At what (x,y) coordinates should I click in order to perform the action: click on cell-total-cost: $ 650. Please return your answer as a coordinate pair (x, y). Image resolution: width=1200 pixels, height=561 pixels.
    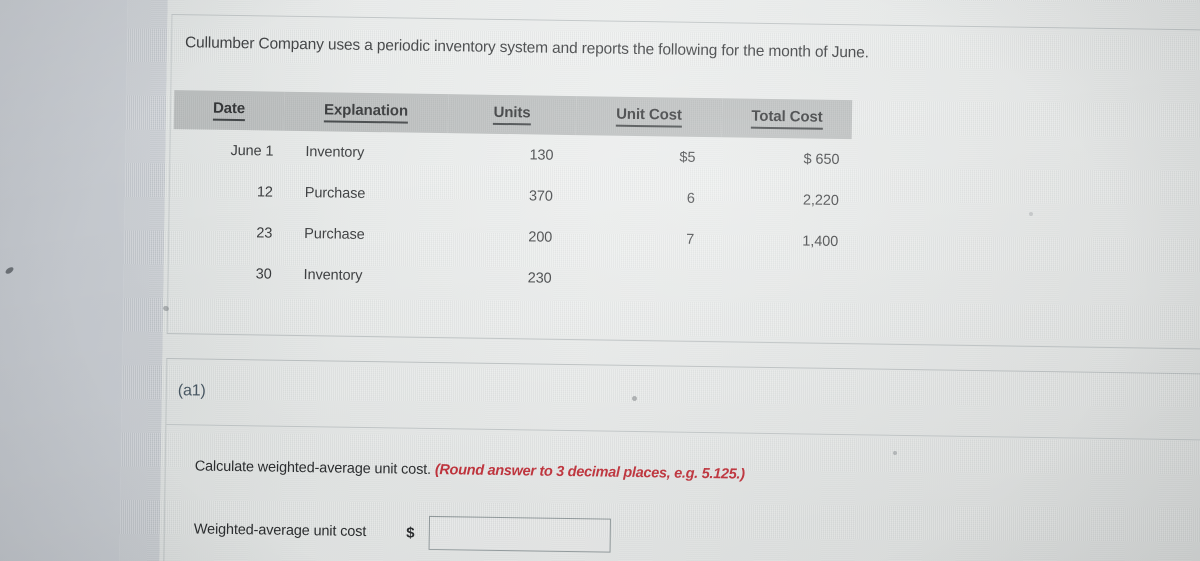
    Looking at the image, I should click on (821, 159).